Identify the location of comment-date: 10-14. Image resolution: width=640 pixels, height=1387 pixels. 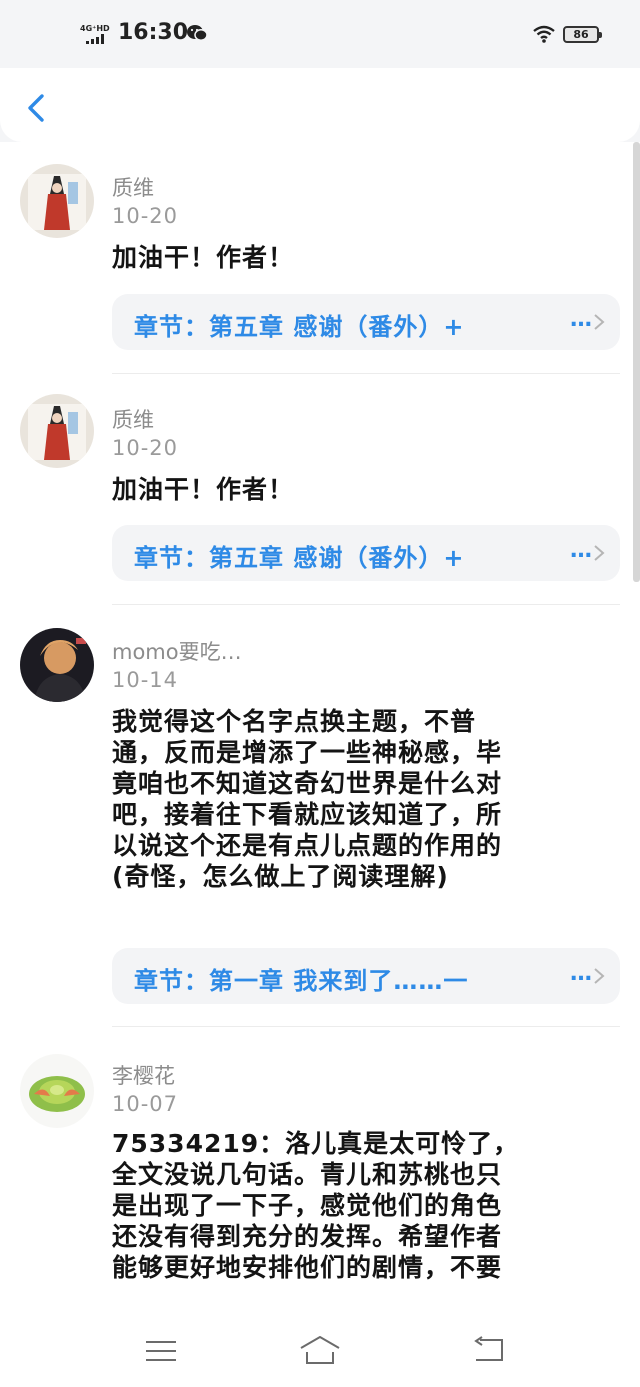
(145, 680).